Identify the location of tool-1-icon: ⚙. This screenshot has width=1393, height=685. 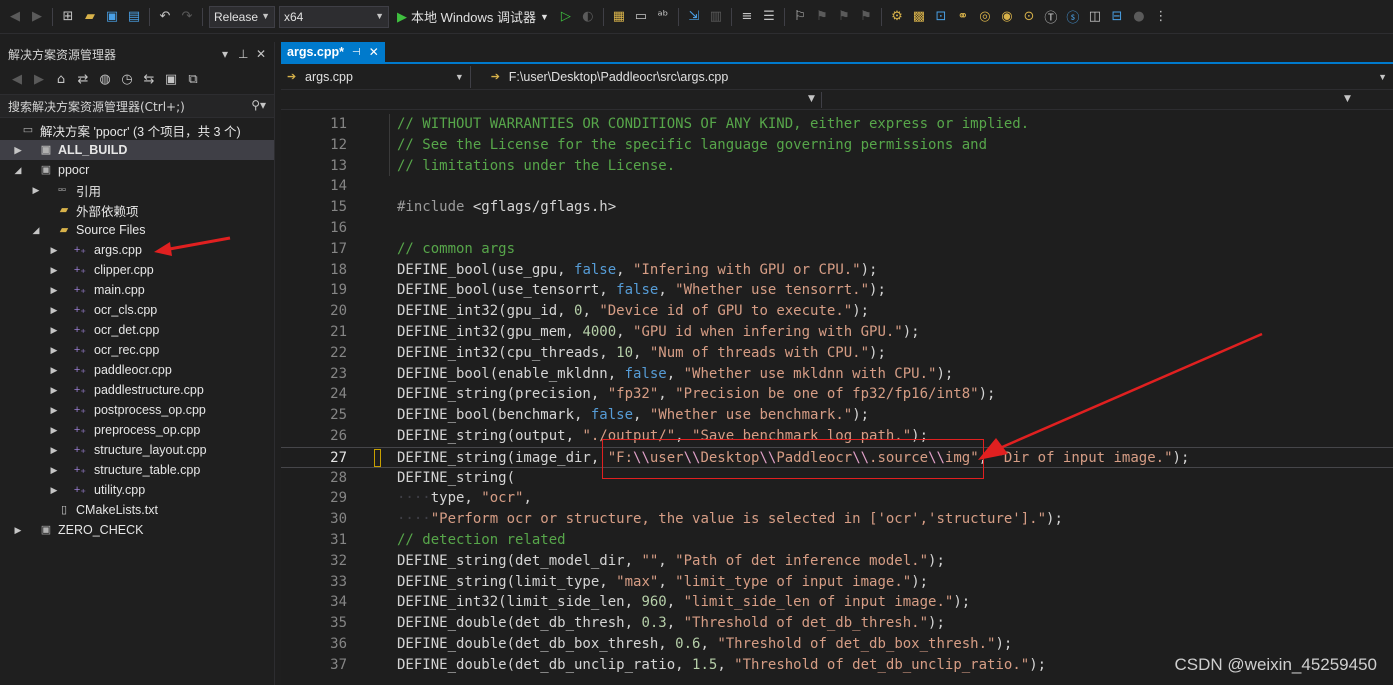
(897, 17).